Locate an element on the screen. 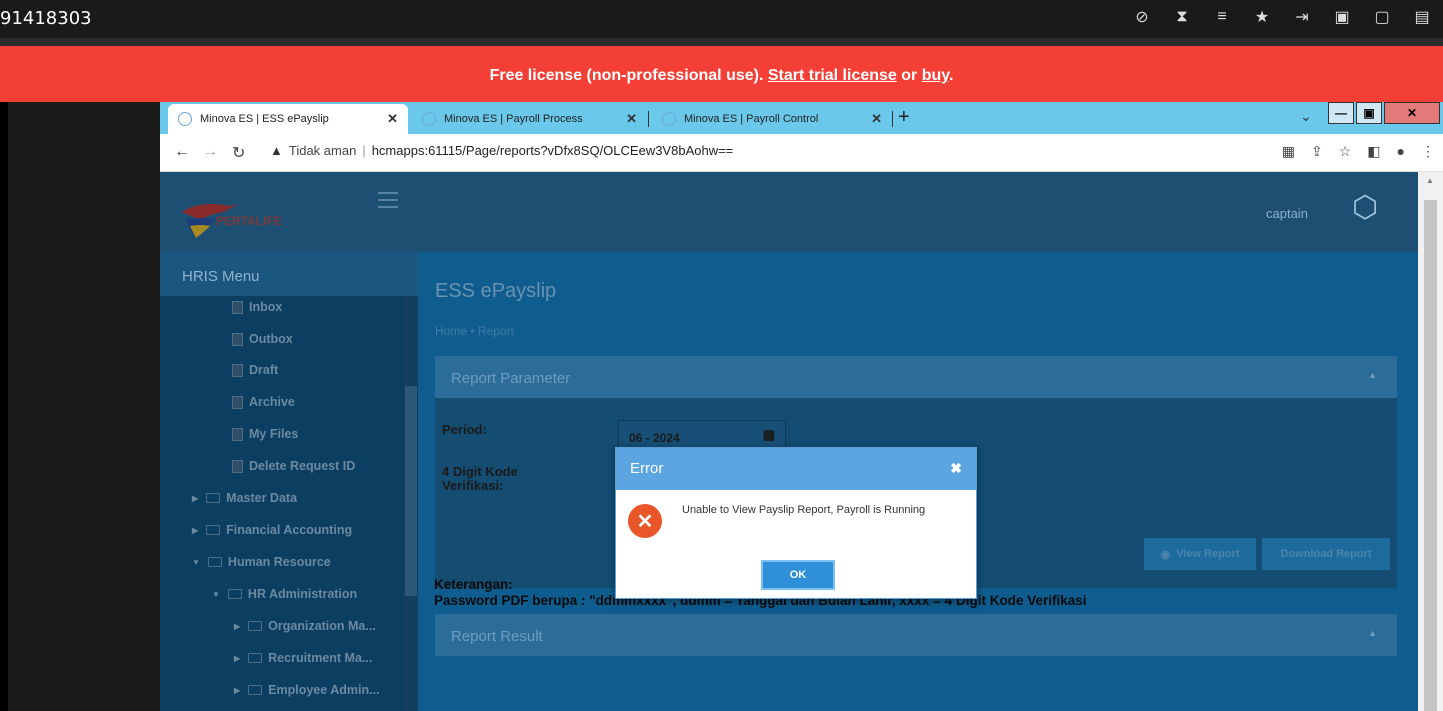 The image size is (1443, 711). hourglass-icon: ⧗ is located at coordinates (1182, 17).